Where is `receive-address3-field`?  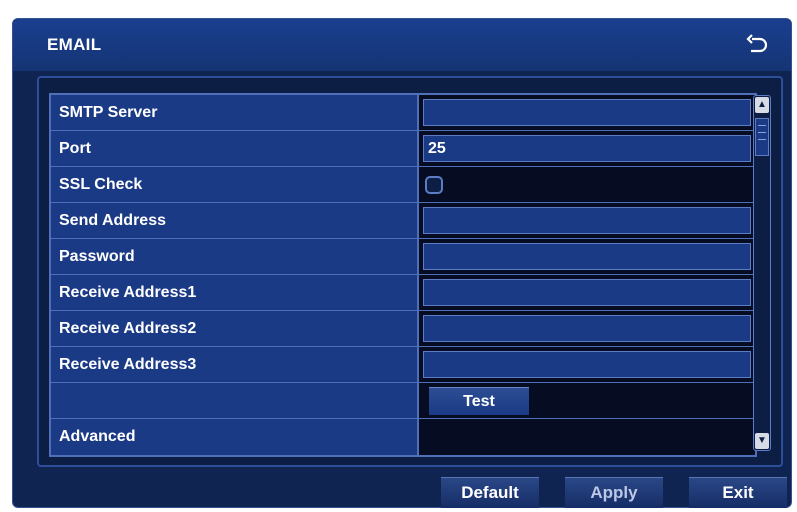 receive-address3-field is located at coordinates (587, 364).